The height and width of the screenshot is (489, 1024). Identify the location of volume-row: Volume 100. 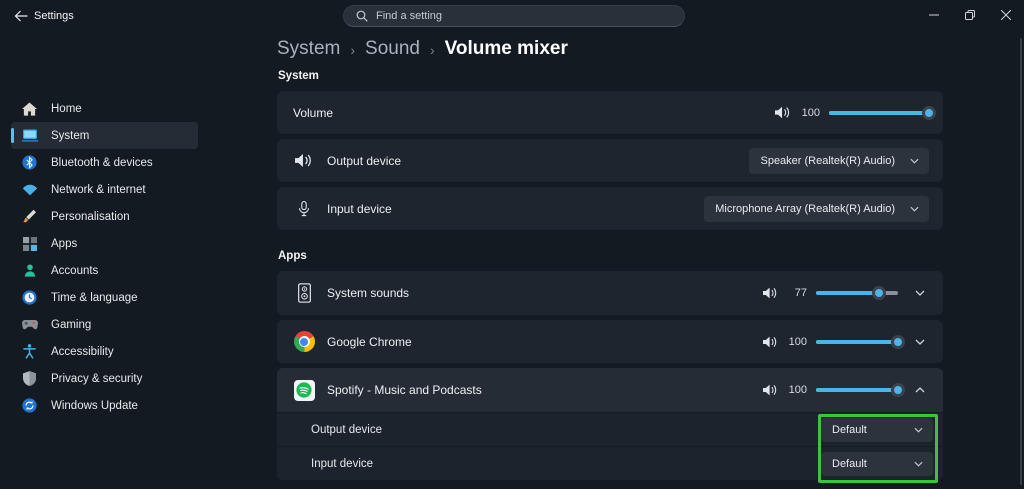
(610, 112).